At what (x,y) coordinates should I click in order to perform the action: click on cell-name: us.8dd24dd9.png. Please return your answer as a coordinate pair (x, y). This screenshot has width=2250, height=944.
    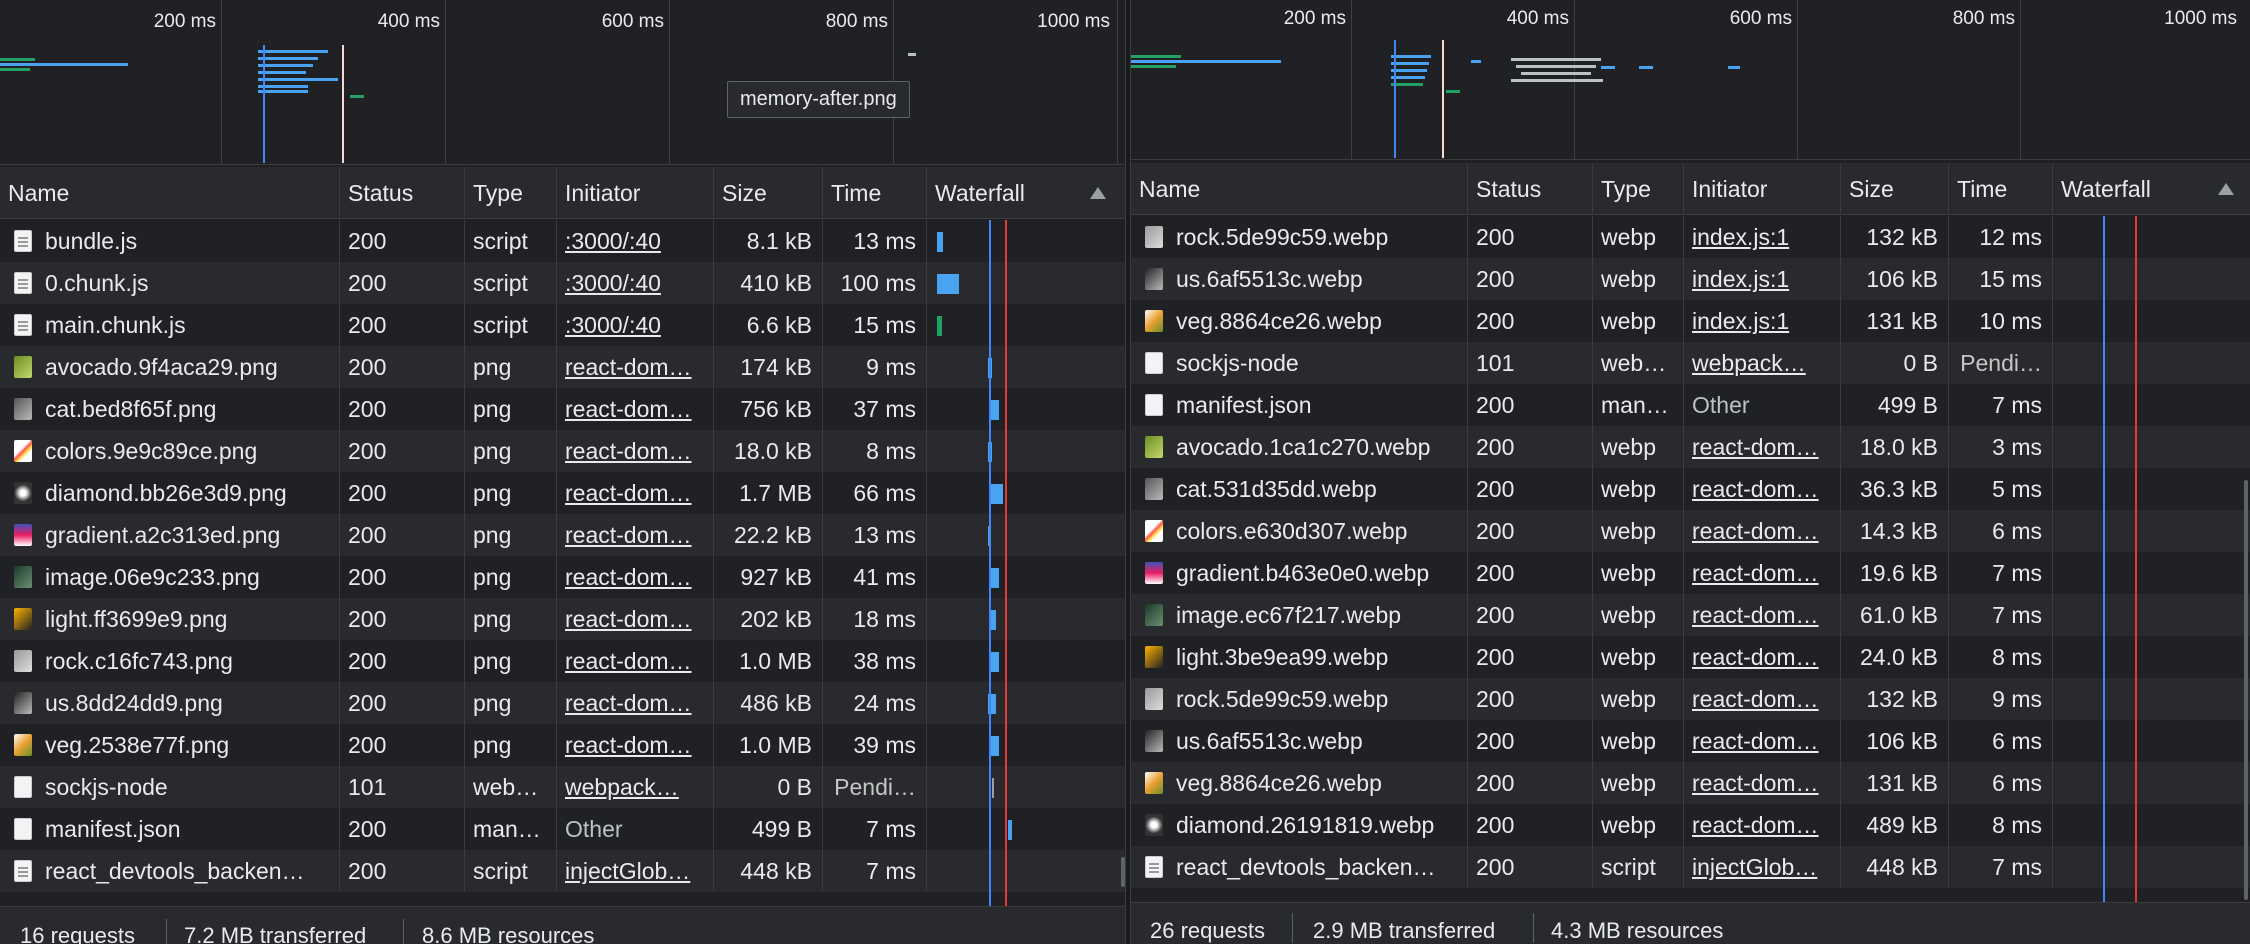
    Looking at the image, I should click on (170, 703).